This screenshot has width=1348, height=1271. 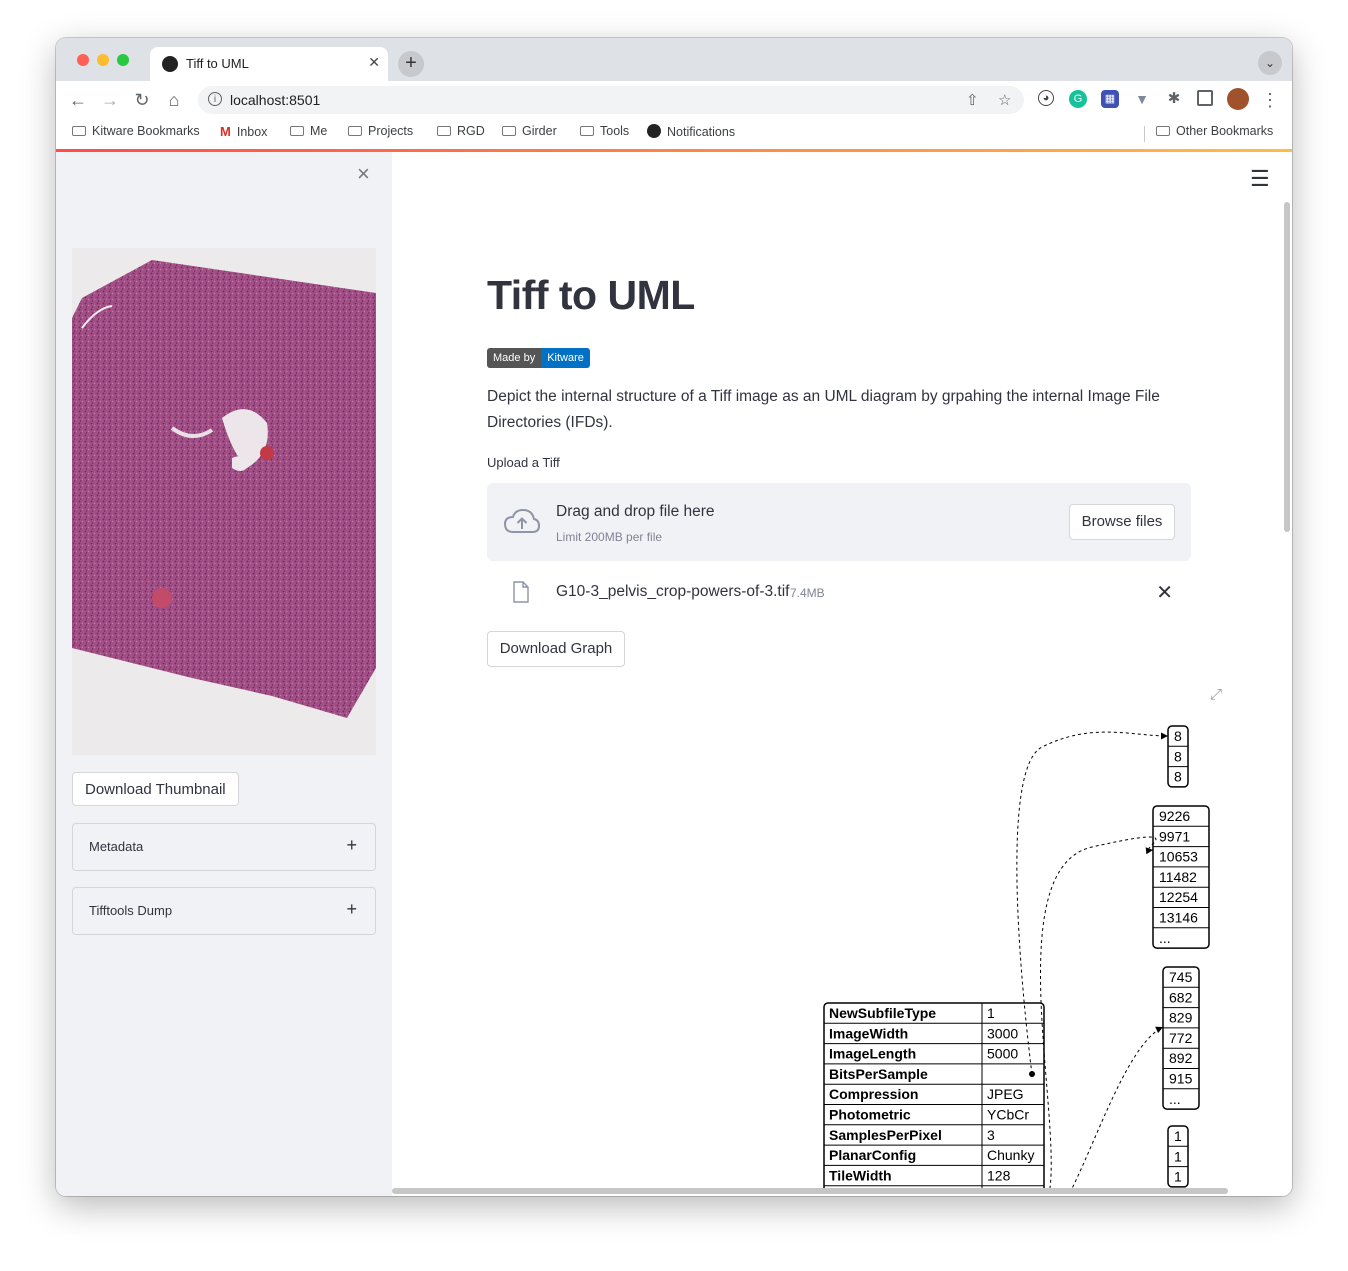 What do you see at coordinates (174, 100) in the screenshot?
I see `home-icon: ⌂` at bounding box center [174, 100].